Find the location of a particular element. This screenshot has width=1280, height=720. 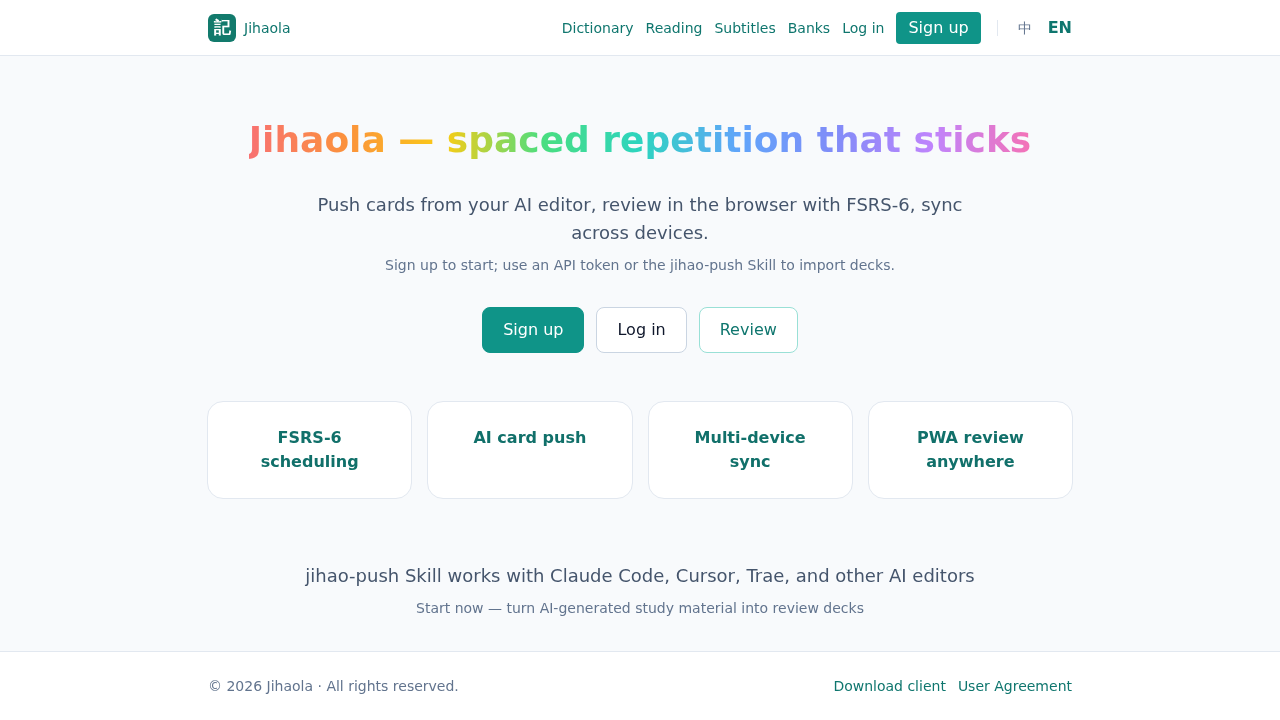

feature-title: PWA review anywhere is located at coordinates (970, 449).